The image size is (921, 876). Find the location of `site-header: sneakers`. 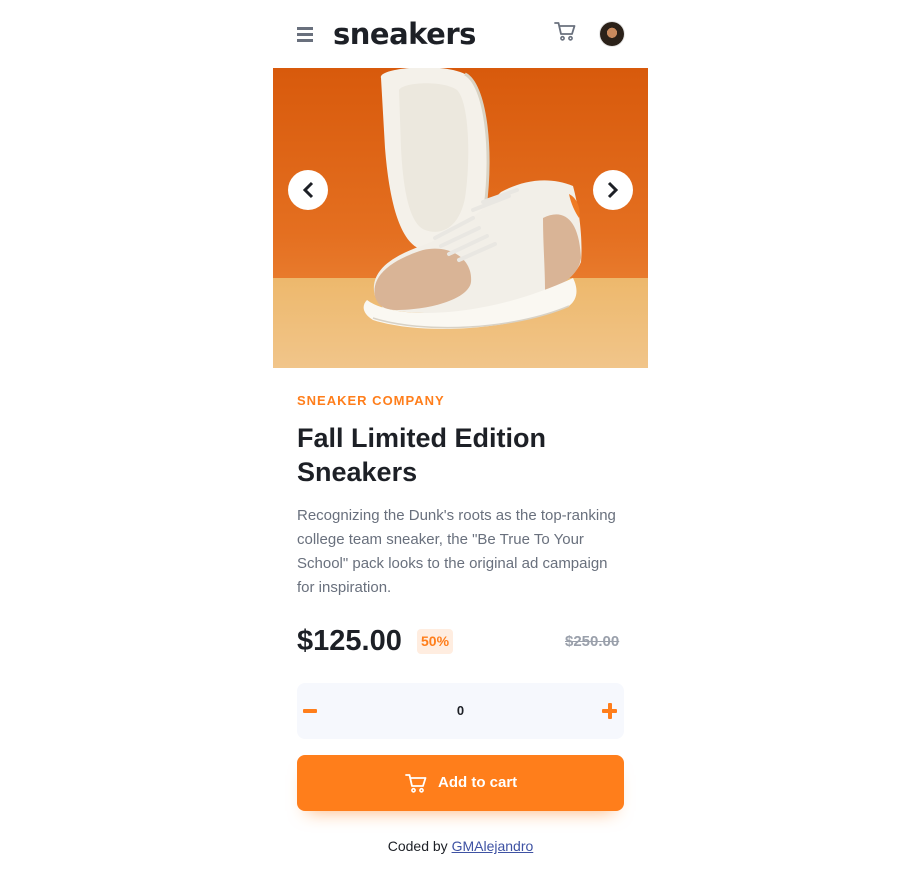

site-header: sneakers is located at coordinates (460, 34).